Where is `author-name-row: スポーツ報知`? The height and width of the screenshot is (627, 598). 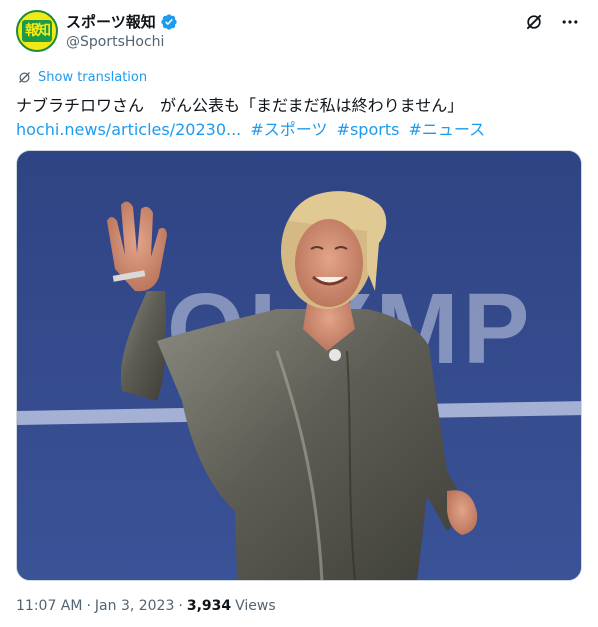 author-name-row: スポーツ報知 is located at coordinates (122, 21).